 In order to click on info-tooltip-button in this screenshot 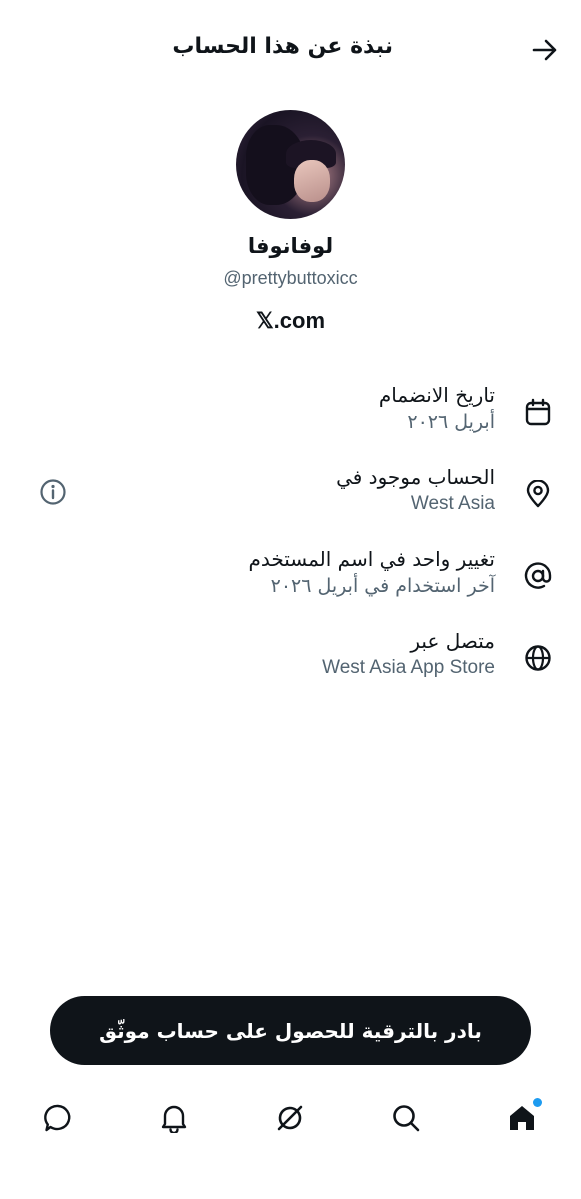, I will do `click(53, 492)`.